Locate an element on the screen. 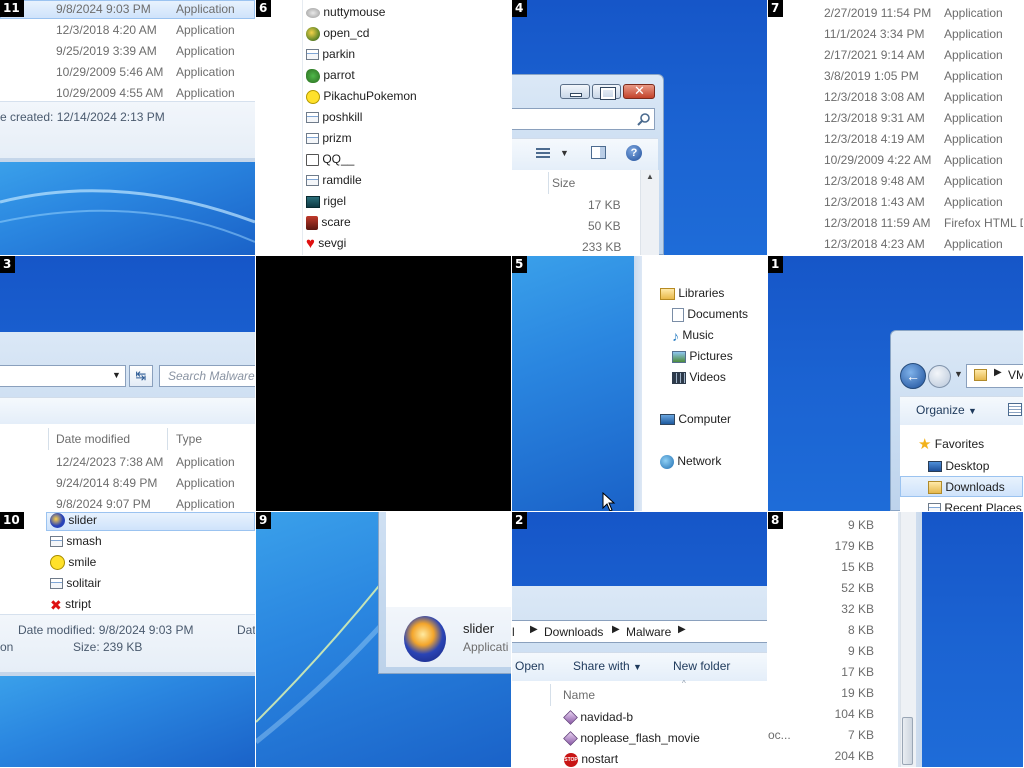 The width and height of the screenshot is (1024, 768). desktop-swoosh is located at coordinates (127, 216).